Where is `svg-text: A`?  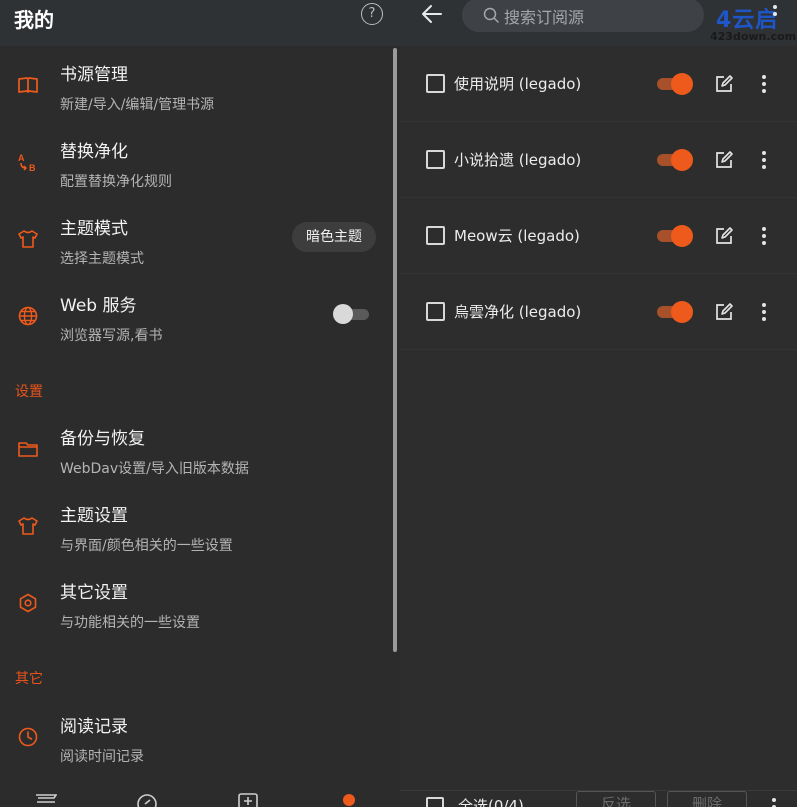 svg-text: A is located at coordinates (21, 158).